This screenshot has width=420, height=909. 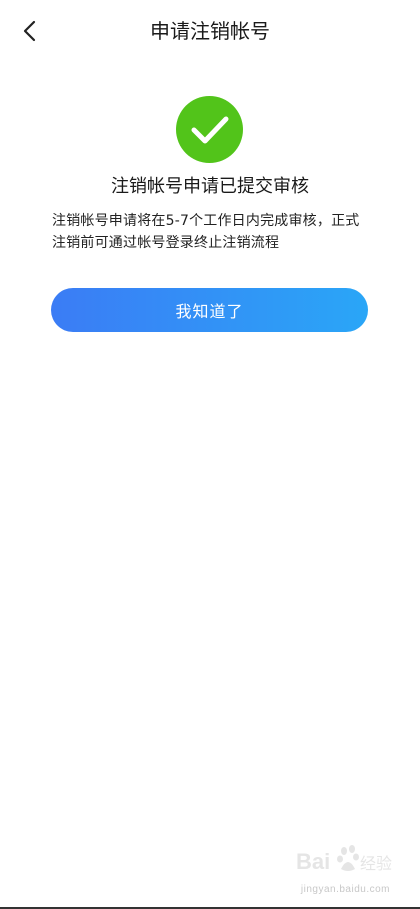 What do you see at coordinates (313, 861) in the screenshot?
I see `svg-text: Bai` at bounding box center [313, 861].